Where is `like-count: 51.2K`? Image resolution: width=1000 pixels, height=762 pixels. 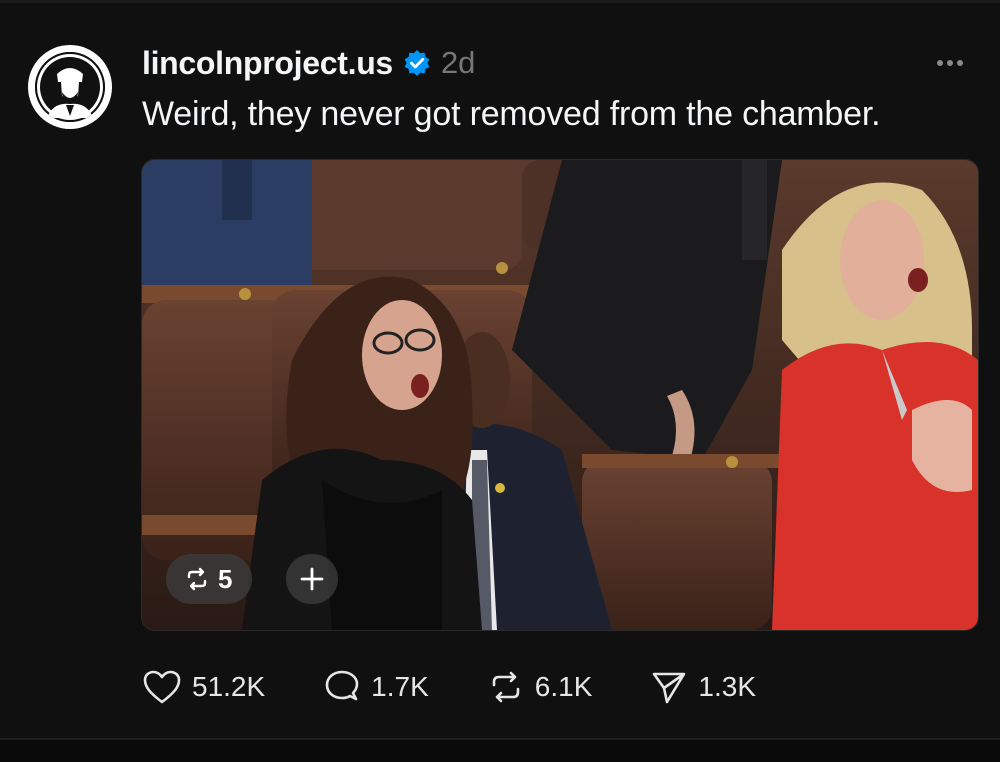 like-count: 51.2K is located at coordinates (229, 686).